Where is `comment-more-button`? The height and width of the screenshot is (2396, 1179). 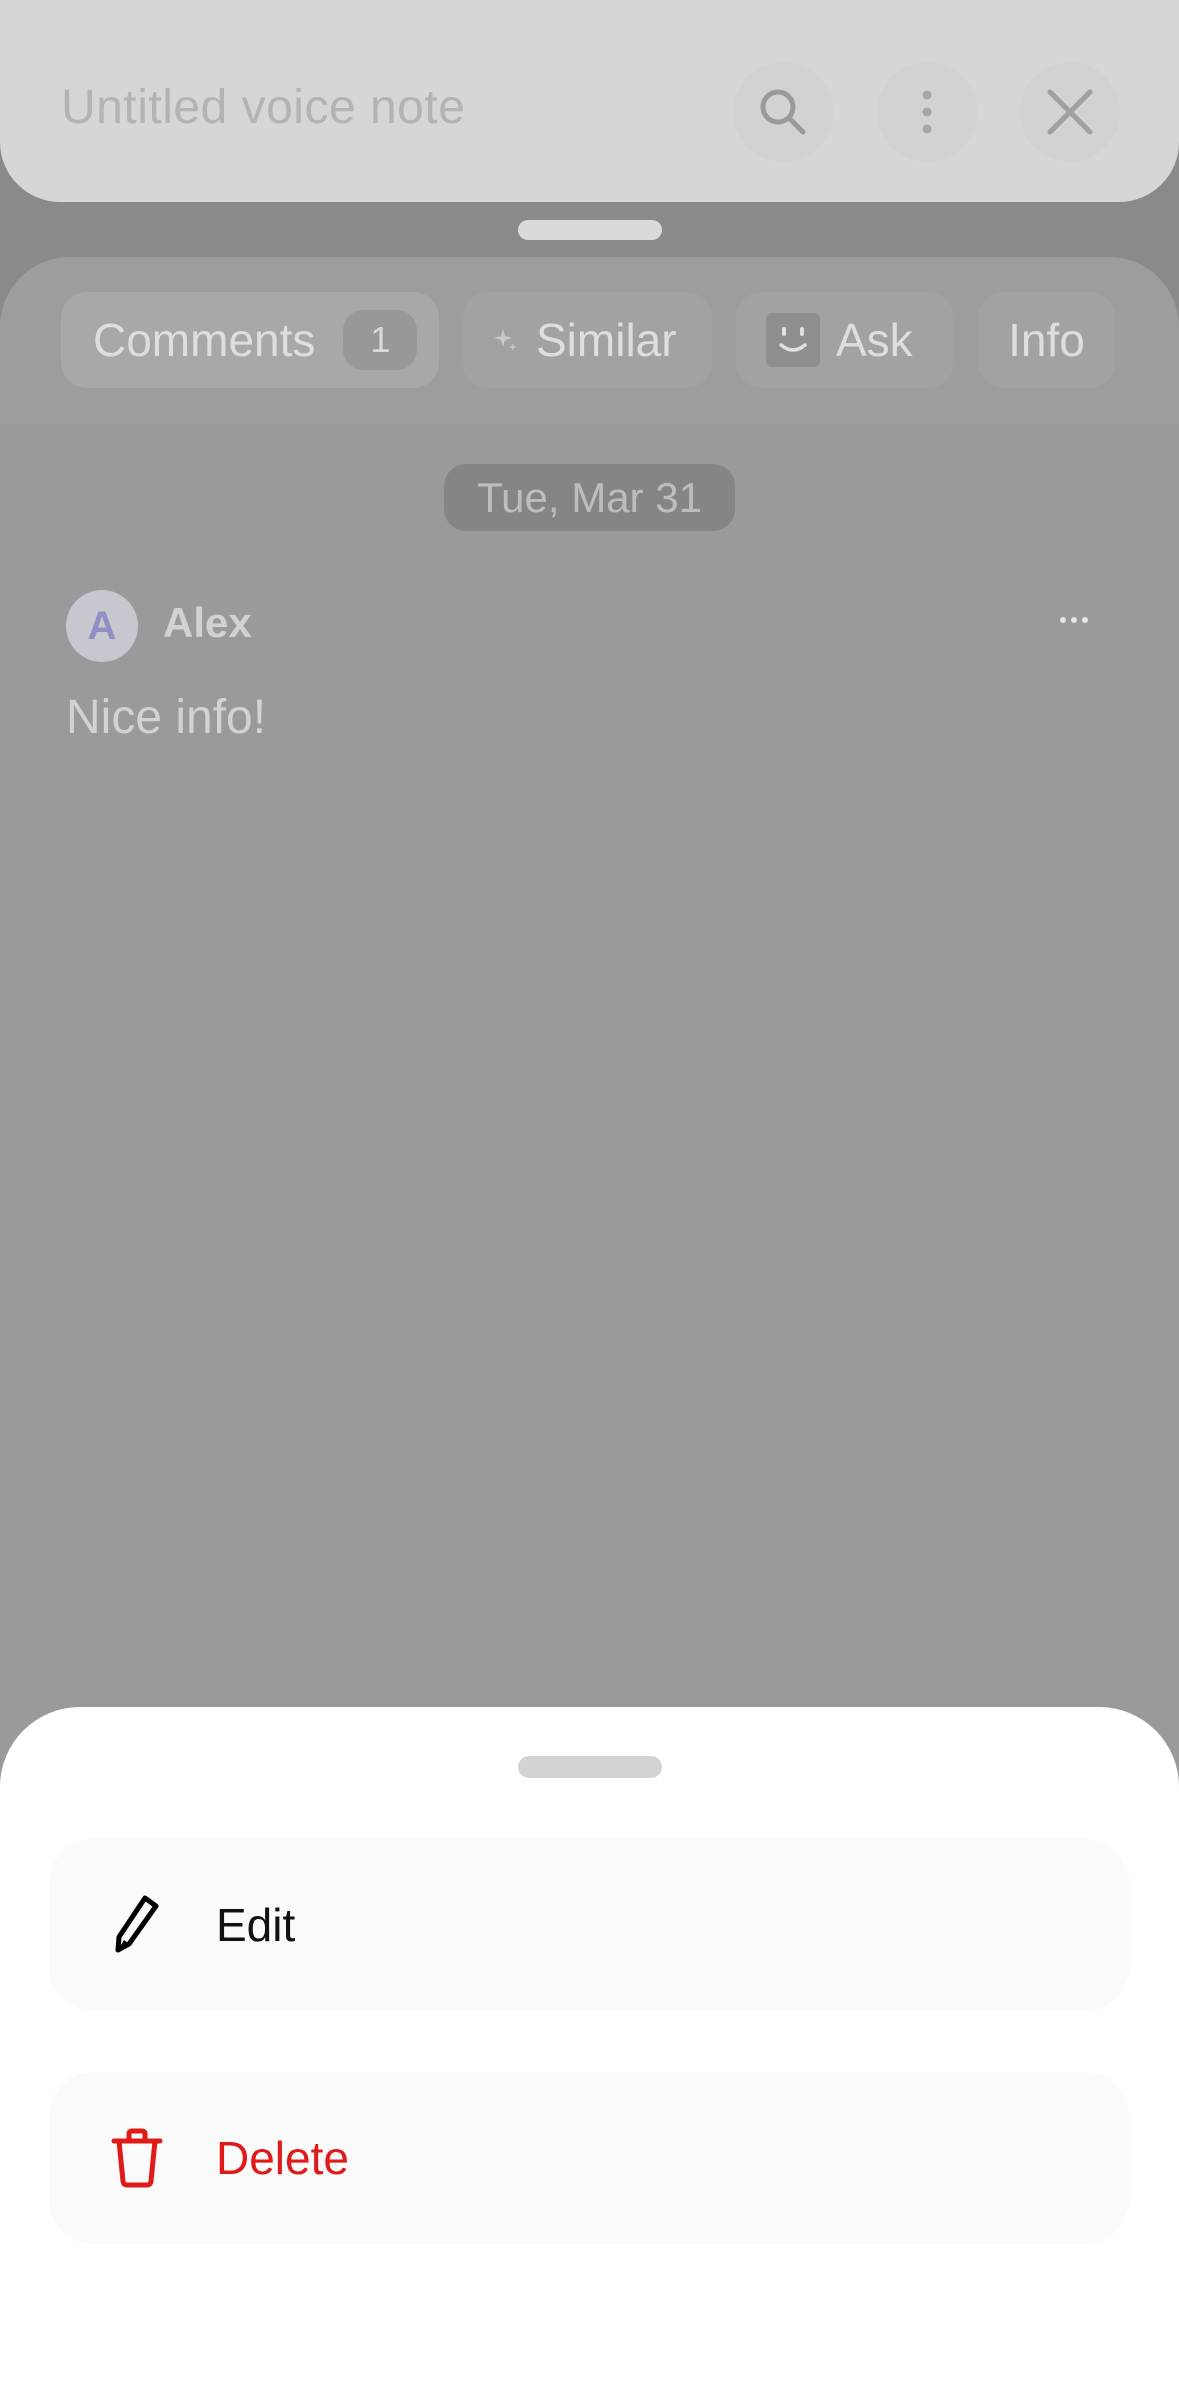
comment-more-button is located at coordinates (1074, 620).